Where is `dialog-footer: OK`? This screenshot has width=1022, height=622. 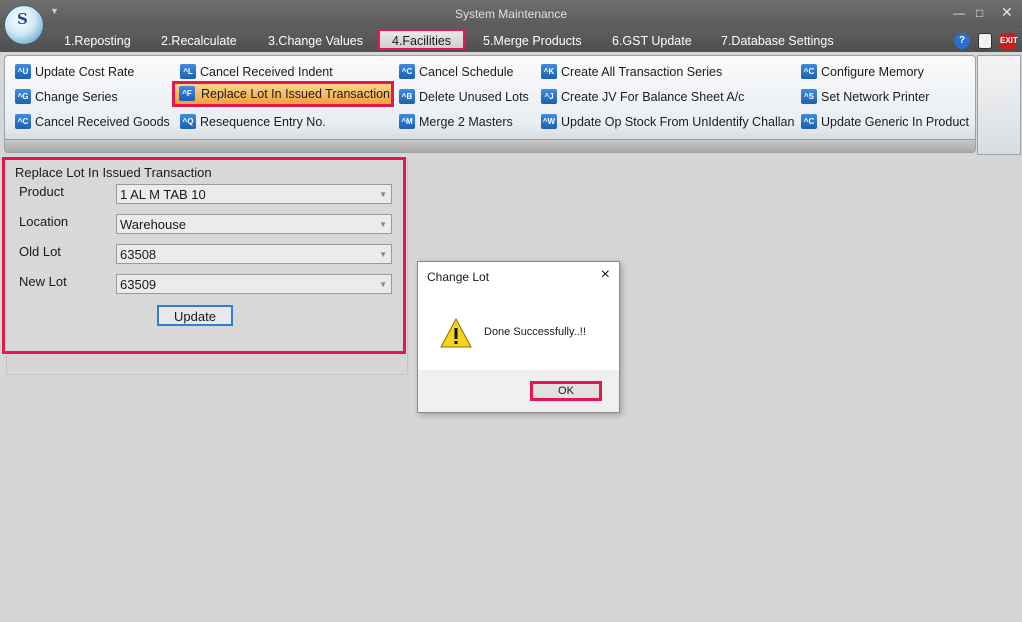 dialog-footer: OK is located at coordinates (518, 391).